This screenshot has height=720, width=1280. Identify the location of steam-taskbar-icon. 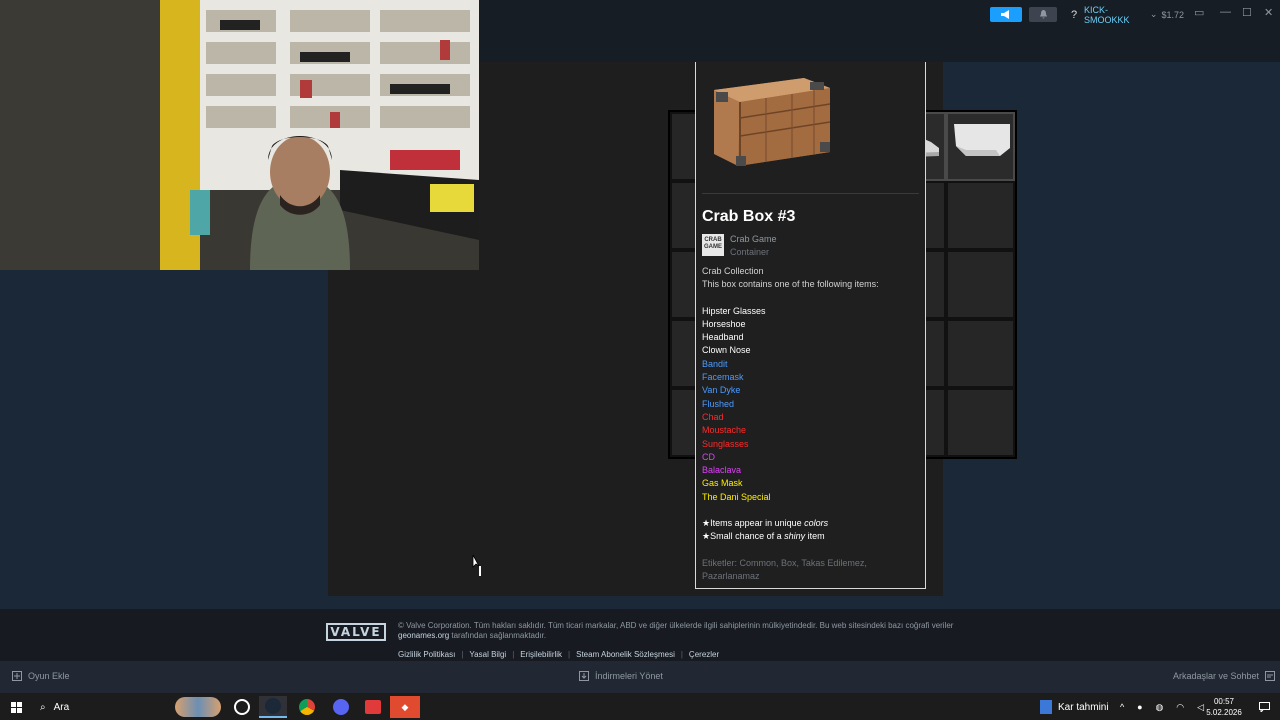
(273, 707).